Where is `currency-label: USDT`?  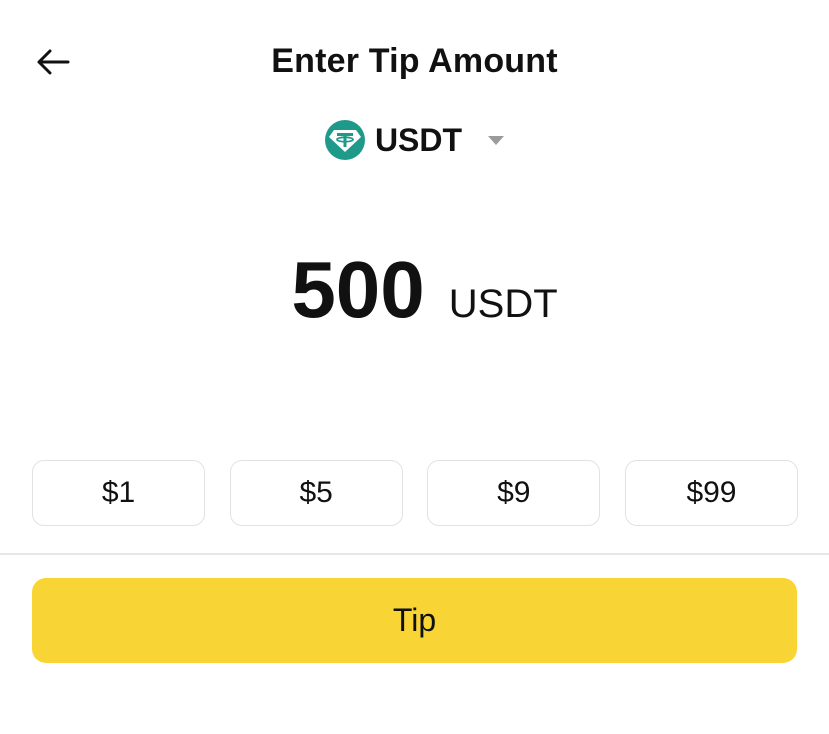 currency-label: USDT is located at coordinates (418, 139).